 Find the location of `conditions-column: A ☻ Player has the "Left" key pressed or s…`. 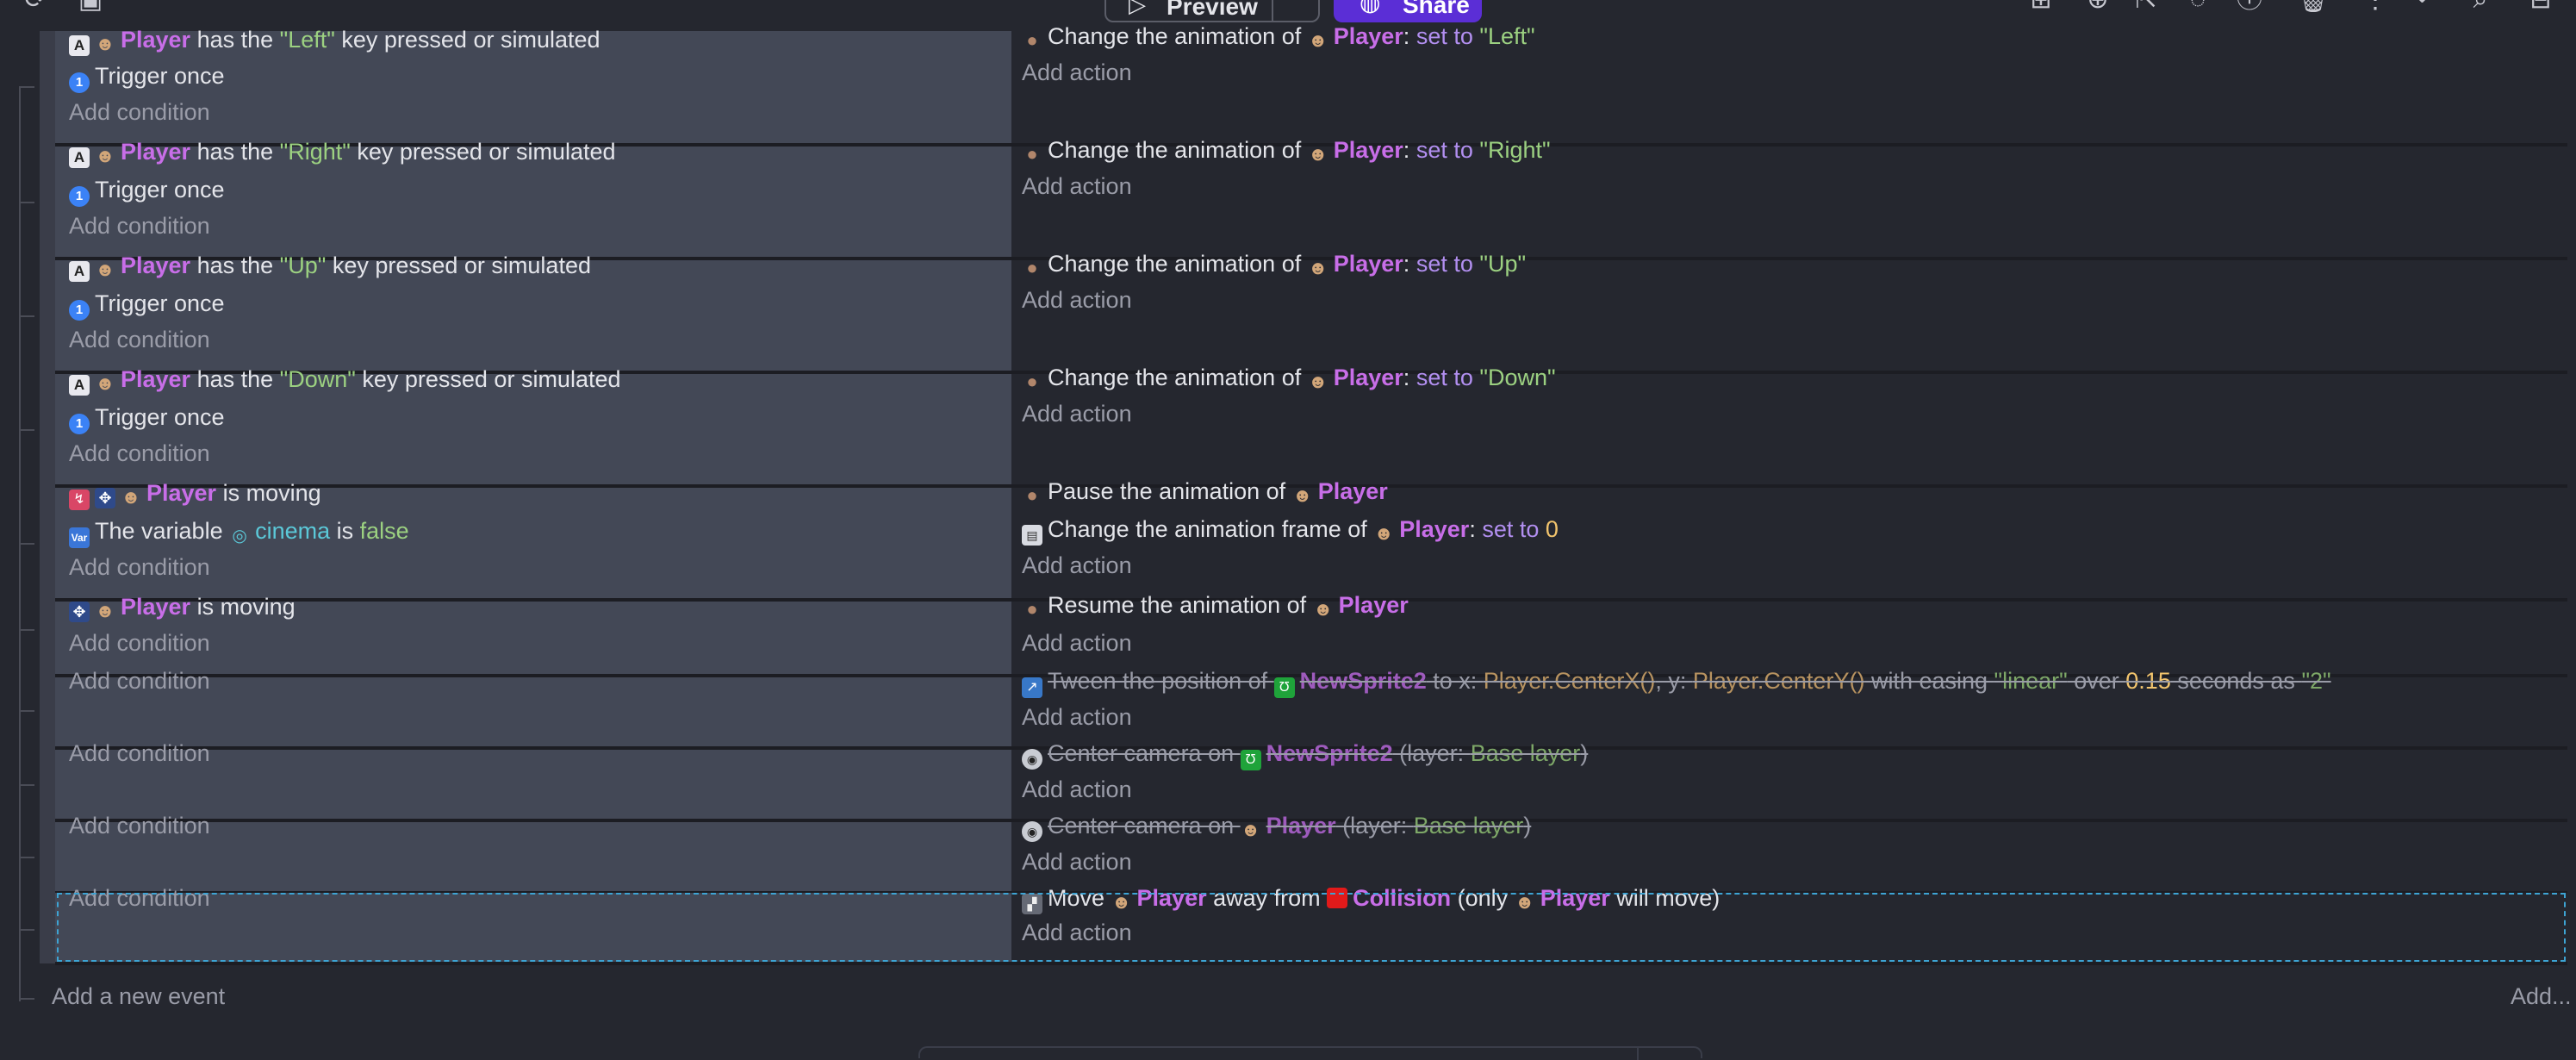

conditions-column: A ☻ Player has the "Left" key pressed or s… is located at coordinates (533, 85).